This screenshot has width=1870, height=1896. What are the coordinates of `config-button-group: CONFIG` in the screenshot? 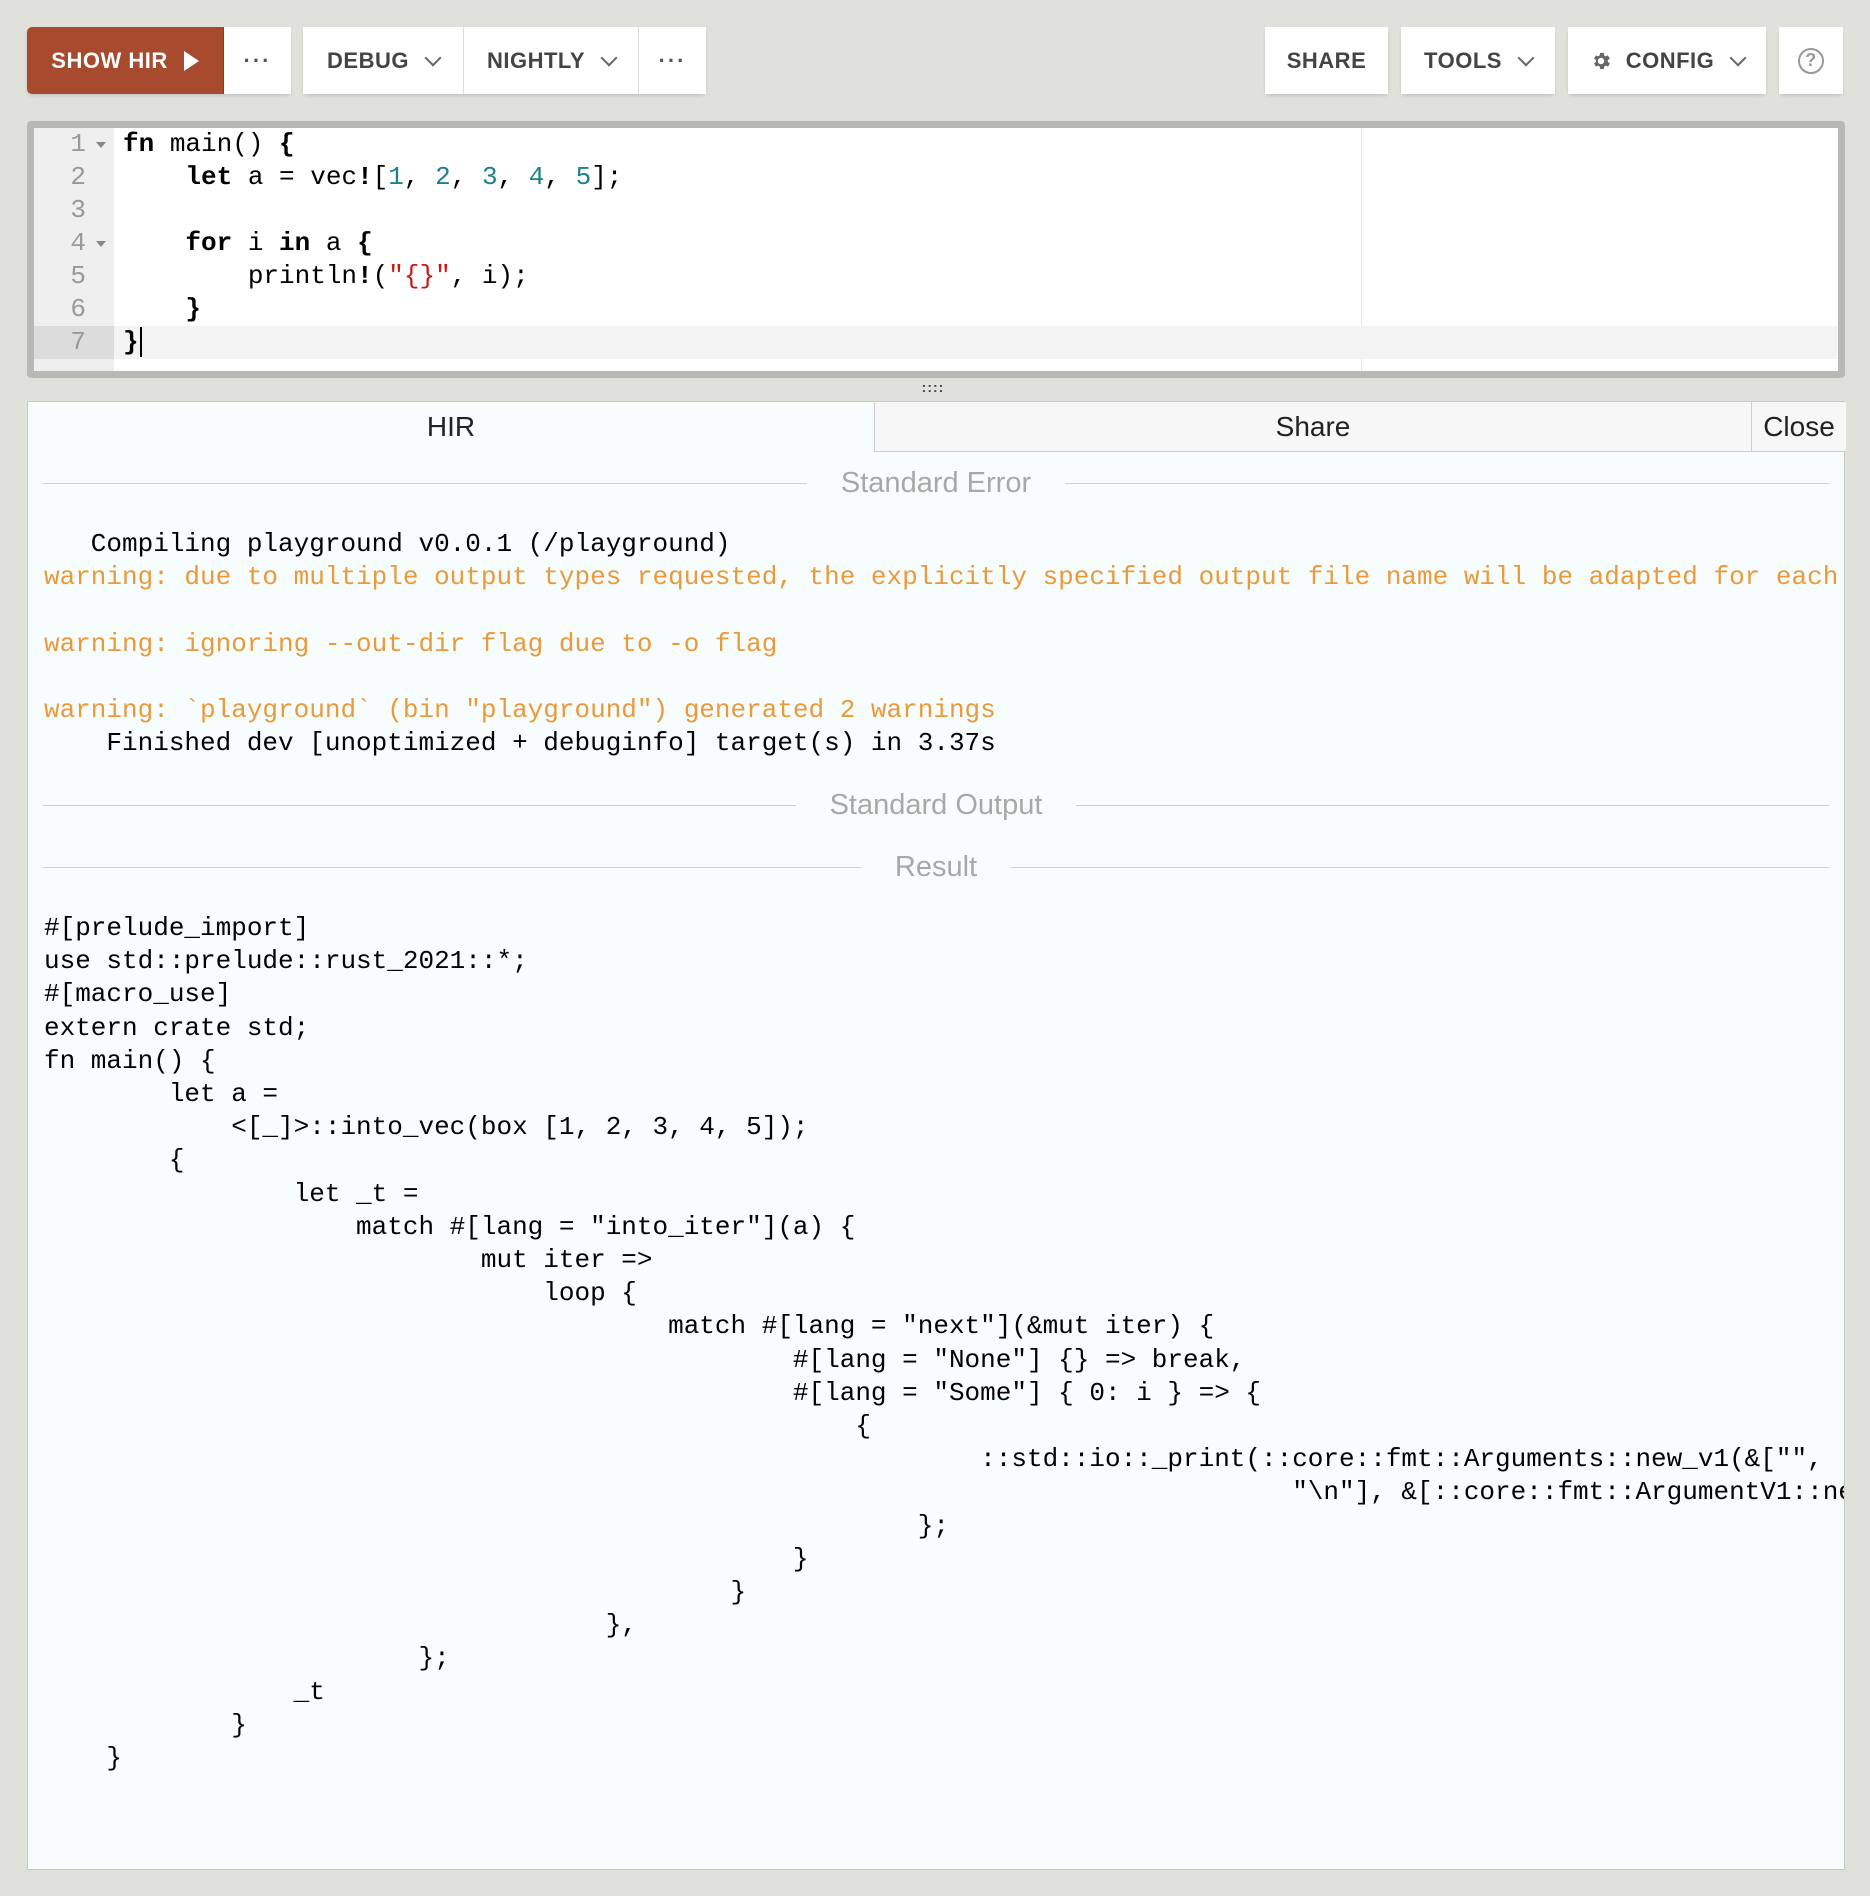 It's located at (1667, 60).